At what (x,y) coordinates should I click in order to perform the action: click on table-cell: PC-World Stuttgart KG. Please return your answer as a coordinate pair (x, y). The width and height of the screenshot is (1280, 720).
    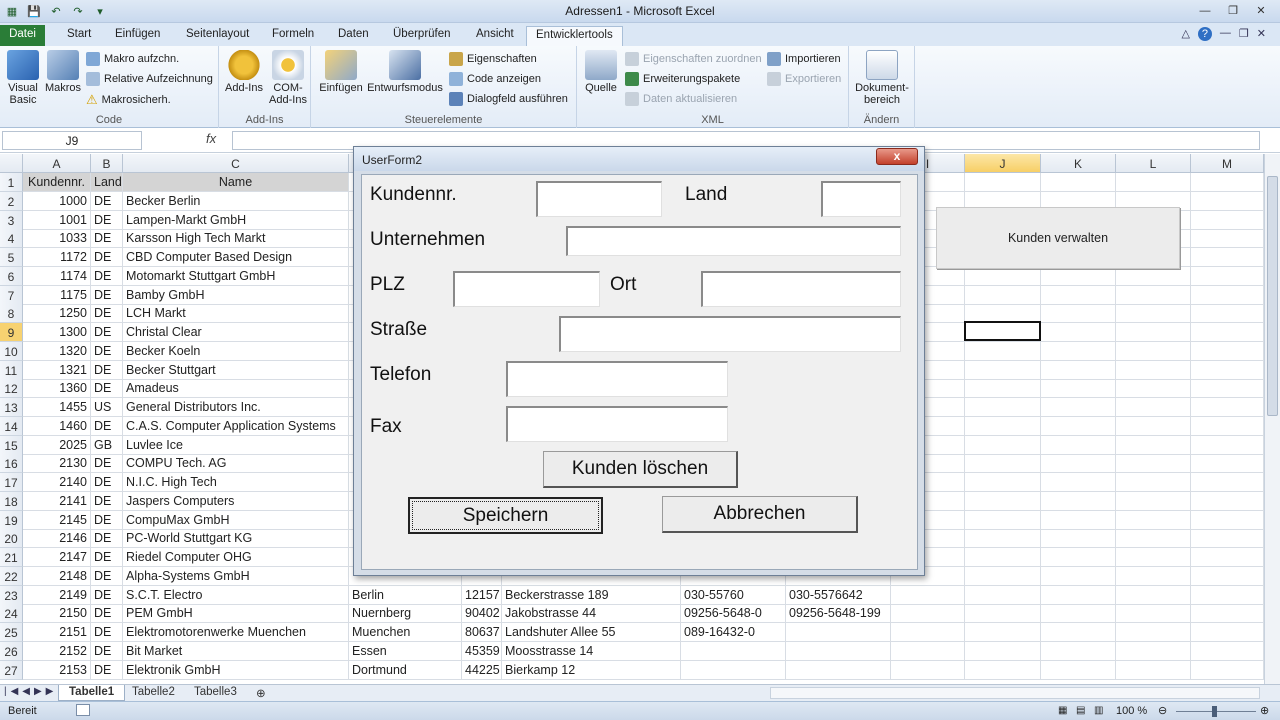
    Looking at the image, I should click on (236, 539).